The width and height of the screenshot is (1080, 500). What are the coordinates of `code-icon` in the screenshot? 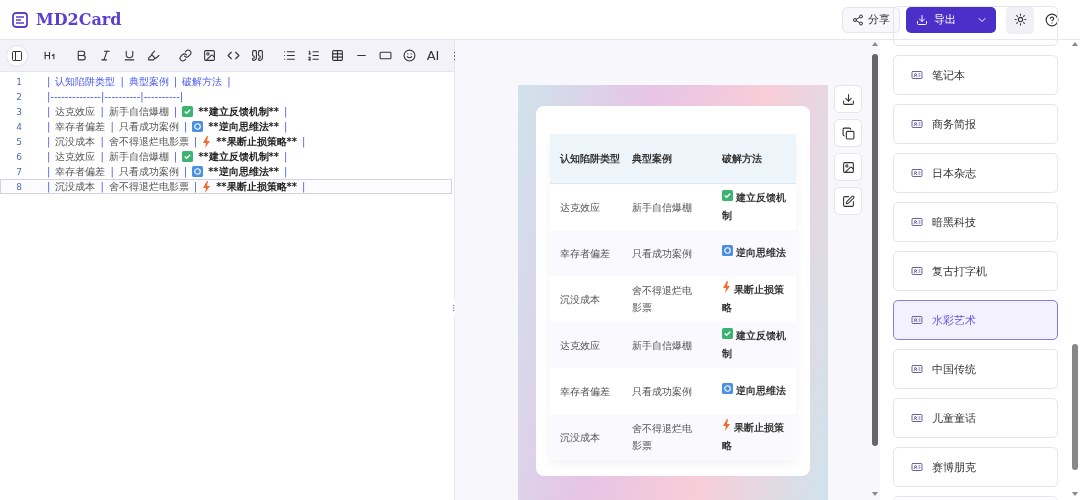 It's located at (233, 55).